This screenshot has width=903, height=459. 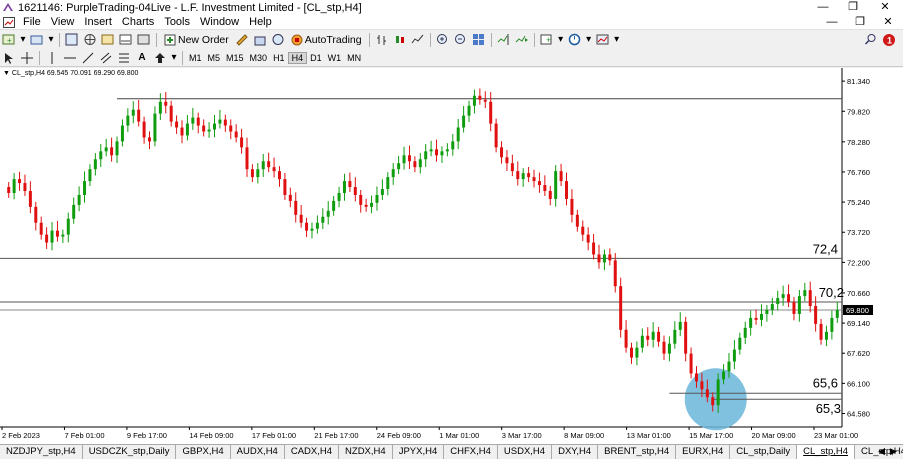 I want to click on tab-scroll-right-icon: ▶, so click(x=893, y=451).